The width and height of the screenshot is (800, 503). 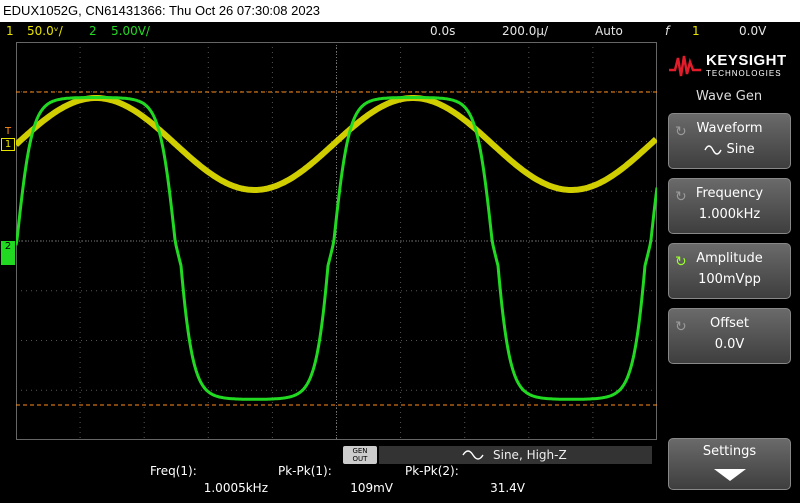 I want to click on menu-title: Wave Gen, so click(x=729, y=96).